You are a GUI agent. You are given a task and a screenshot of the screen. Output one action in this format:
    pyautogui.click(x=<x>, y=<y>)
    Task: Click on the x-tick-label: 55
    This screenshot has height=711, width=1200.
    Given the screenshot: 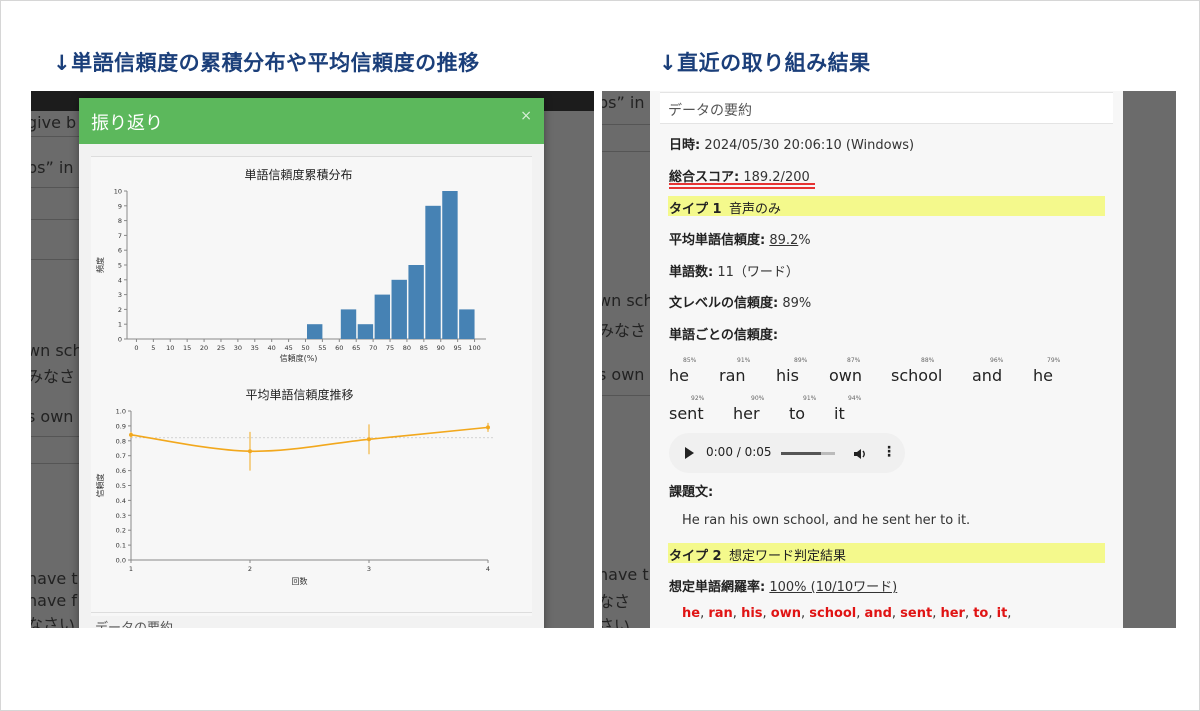 What is the action you would take?
    pyautogui.click(x=322, y=348)
    